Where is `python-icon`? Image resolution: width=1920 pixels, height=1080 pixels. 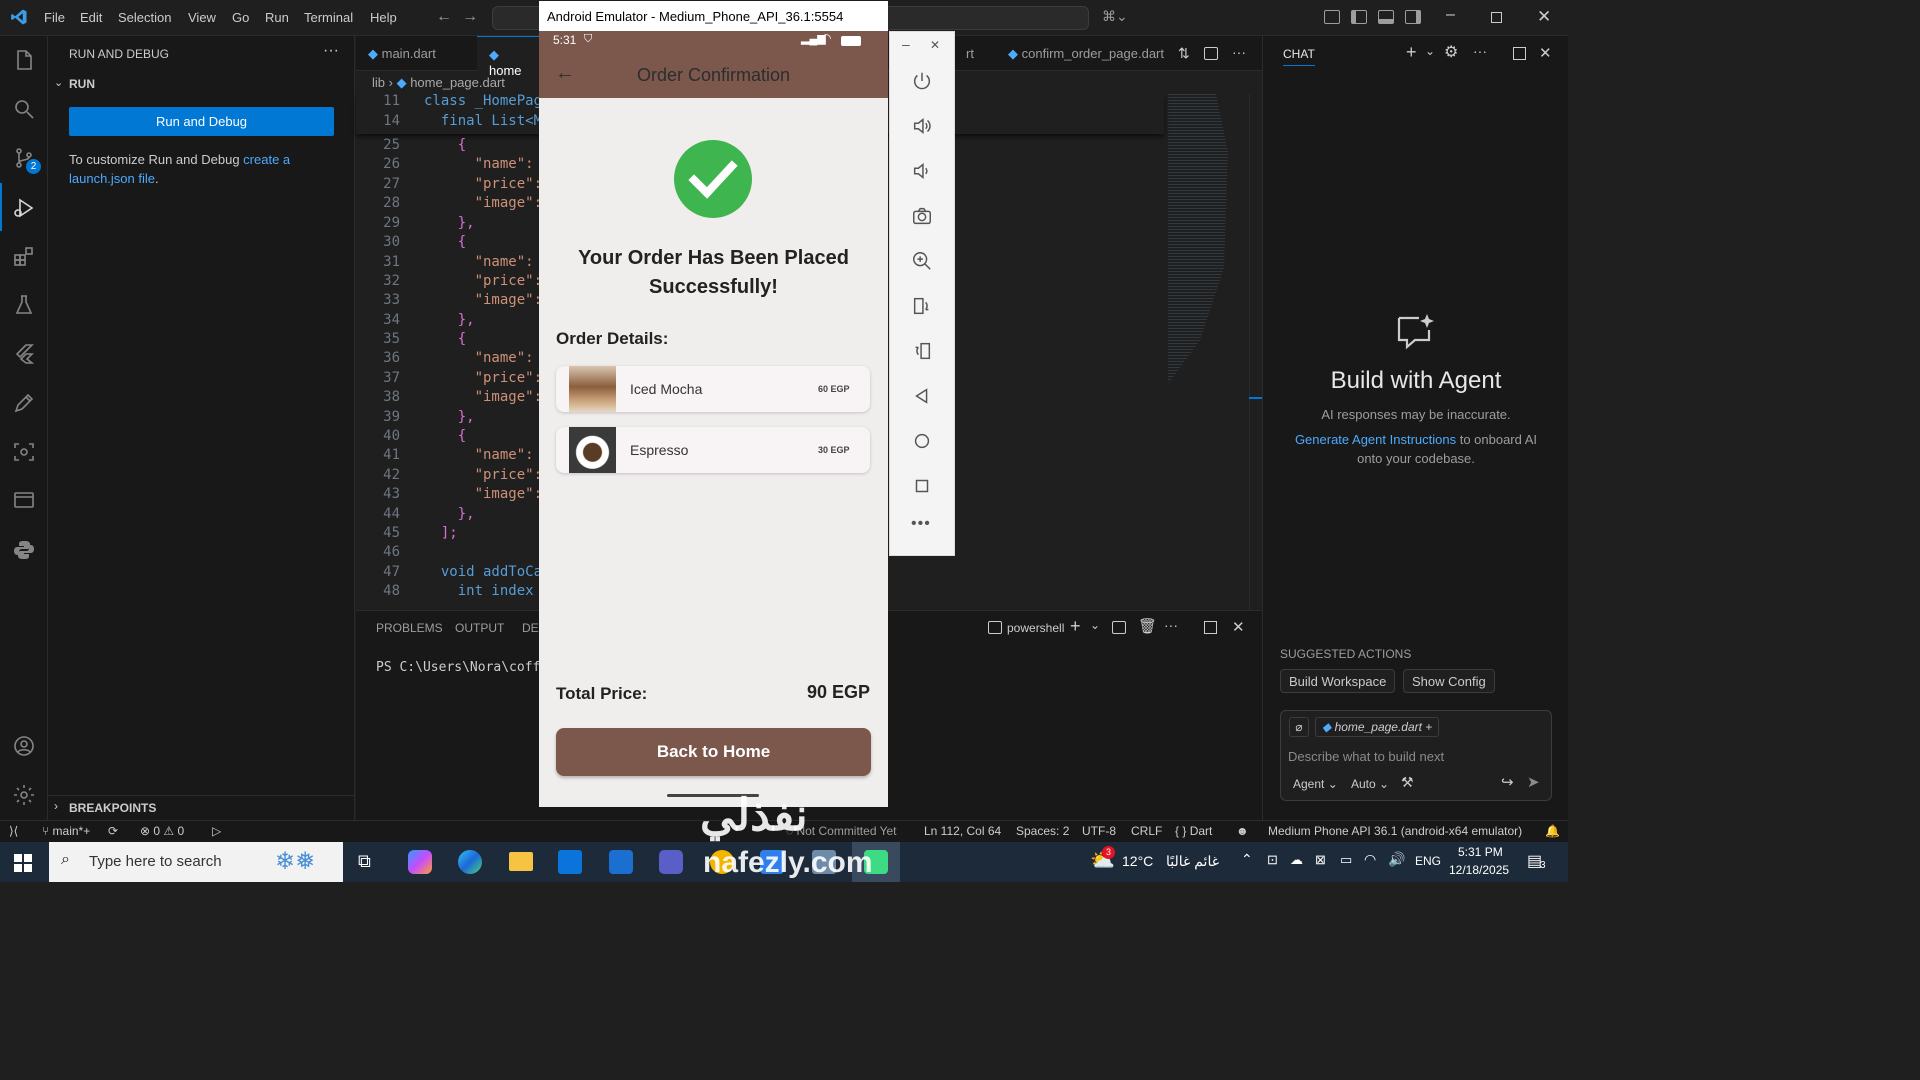 python-icon is located at coordinates (24, 550).